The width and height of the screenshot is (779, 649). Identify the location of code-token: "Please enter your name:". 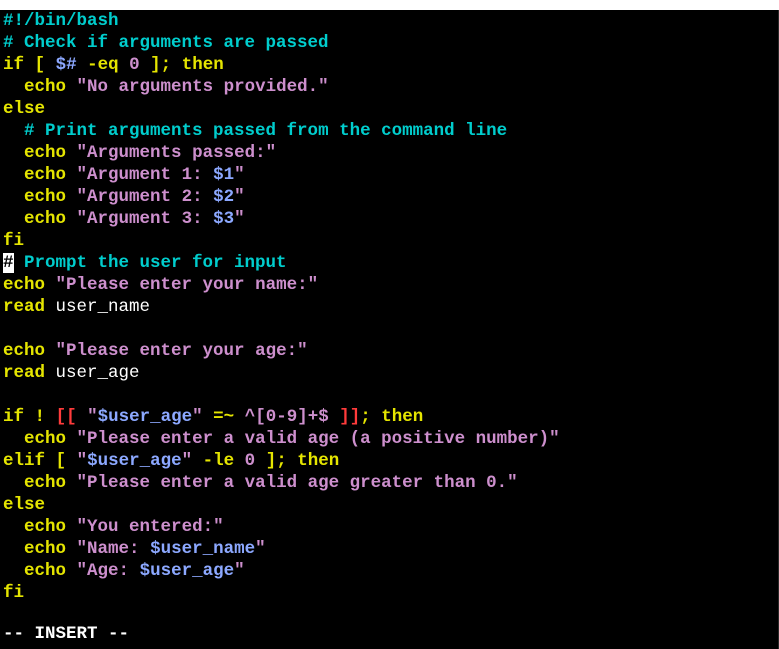
(187, 285).